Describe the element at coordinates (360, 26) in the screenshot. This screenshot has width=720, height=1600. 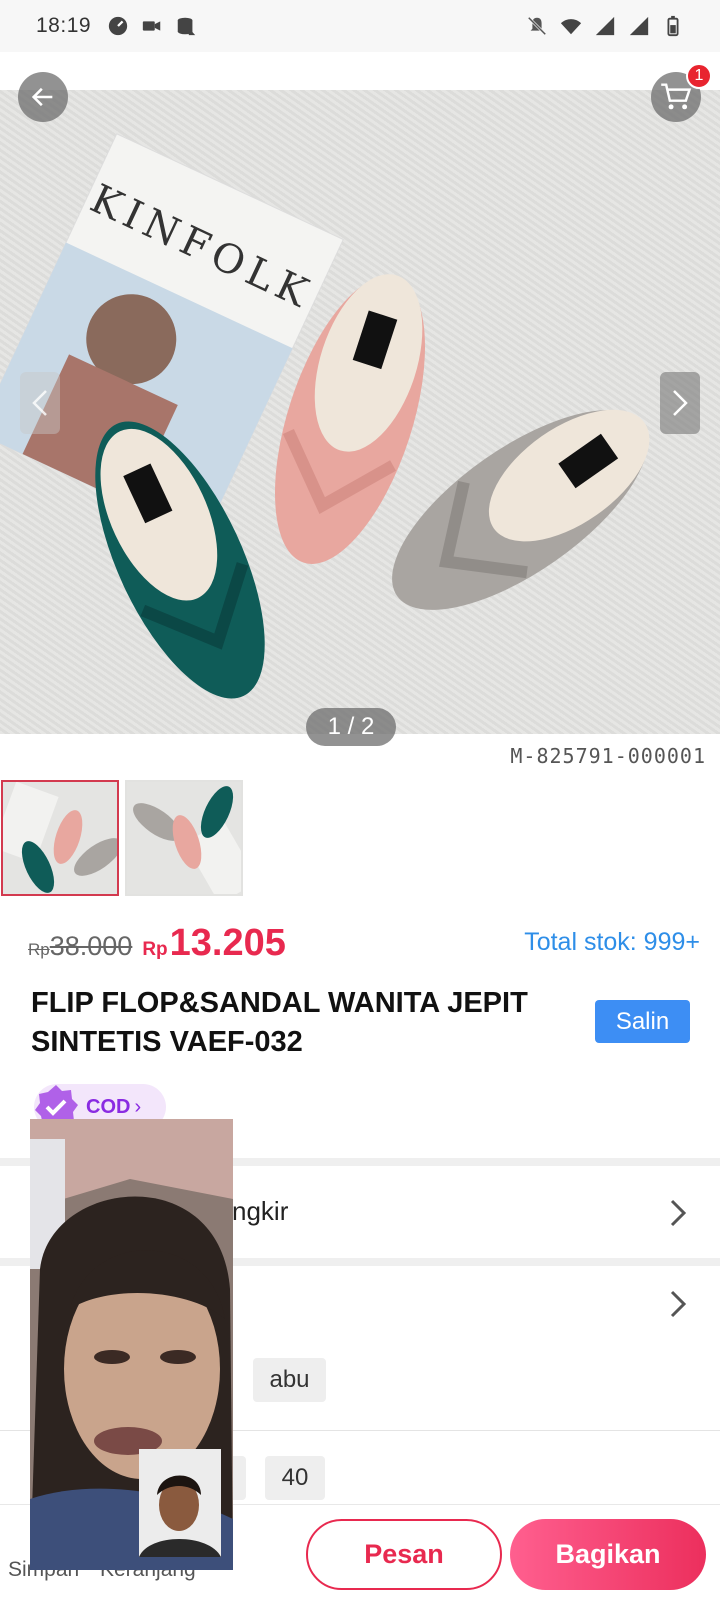
I see `status-bar: 18:19` at that location.